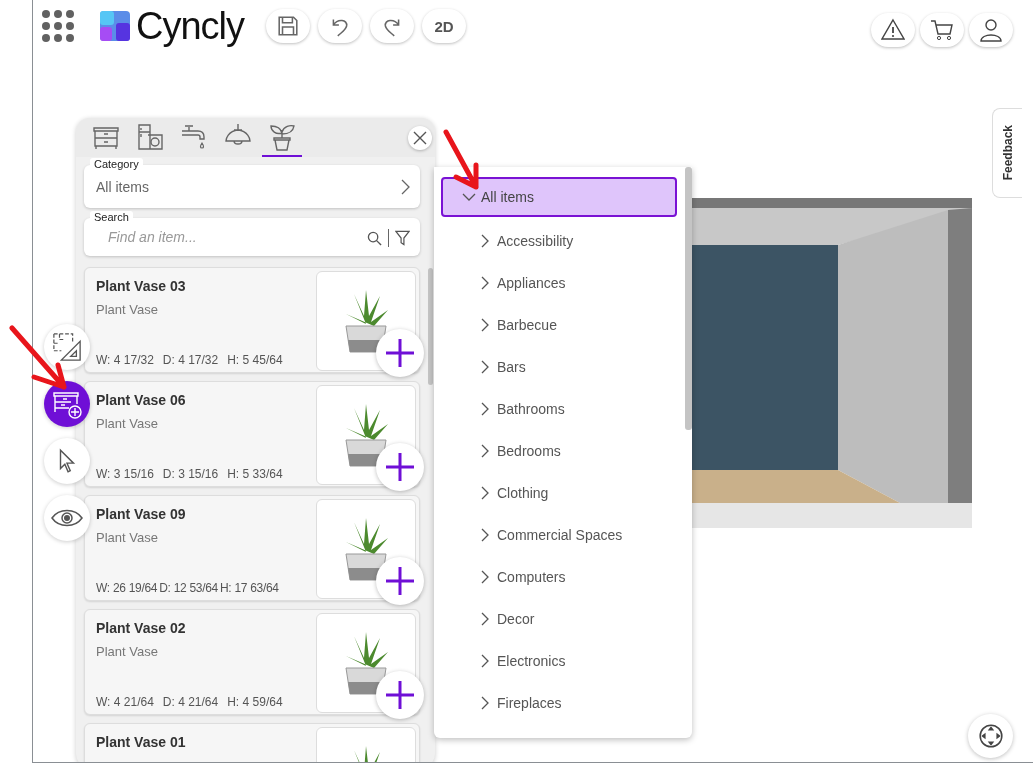 The width and height of the screenshot is (1033, 772). What do you see at coordinates (252, 742) in the screenshot?
I see `product-card: Plant Vase 01` at bounding box center [252, 742].